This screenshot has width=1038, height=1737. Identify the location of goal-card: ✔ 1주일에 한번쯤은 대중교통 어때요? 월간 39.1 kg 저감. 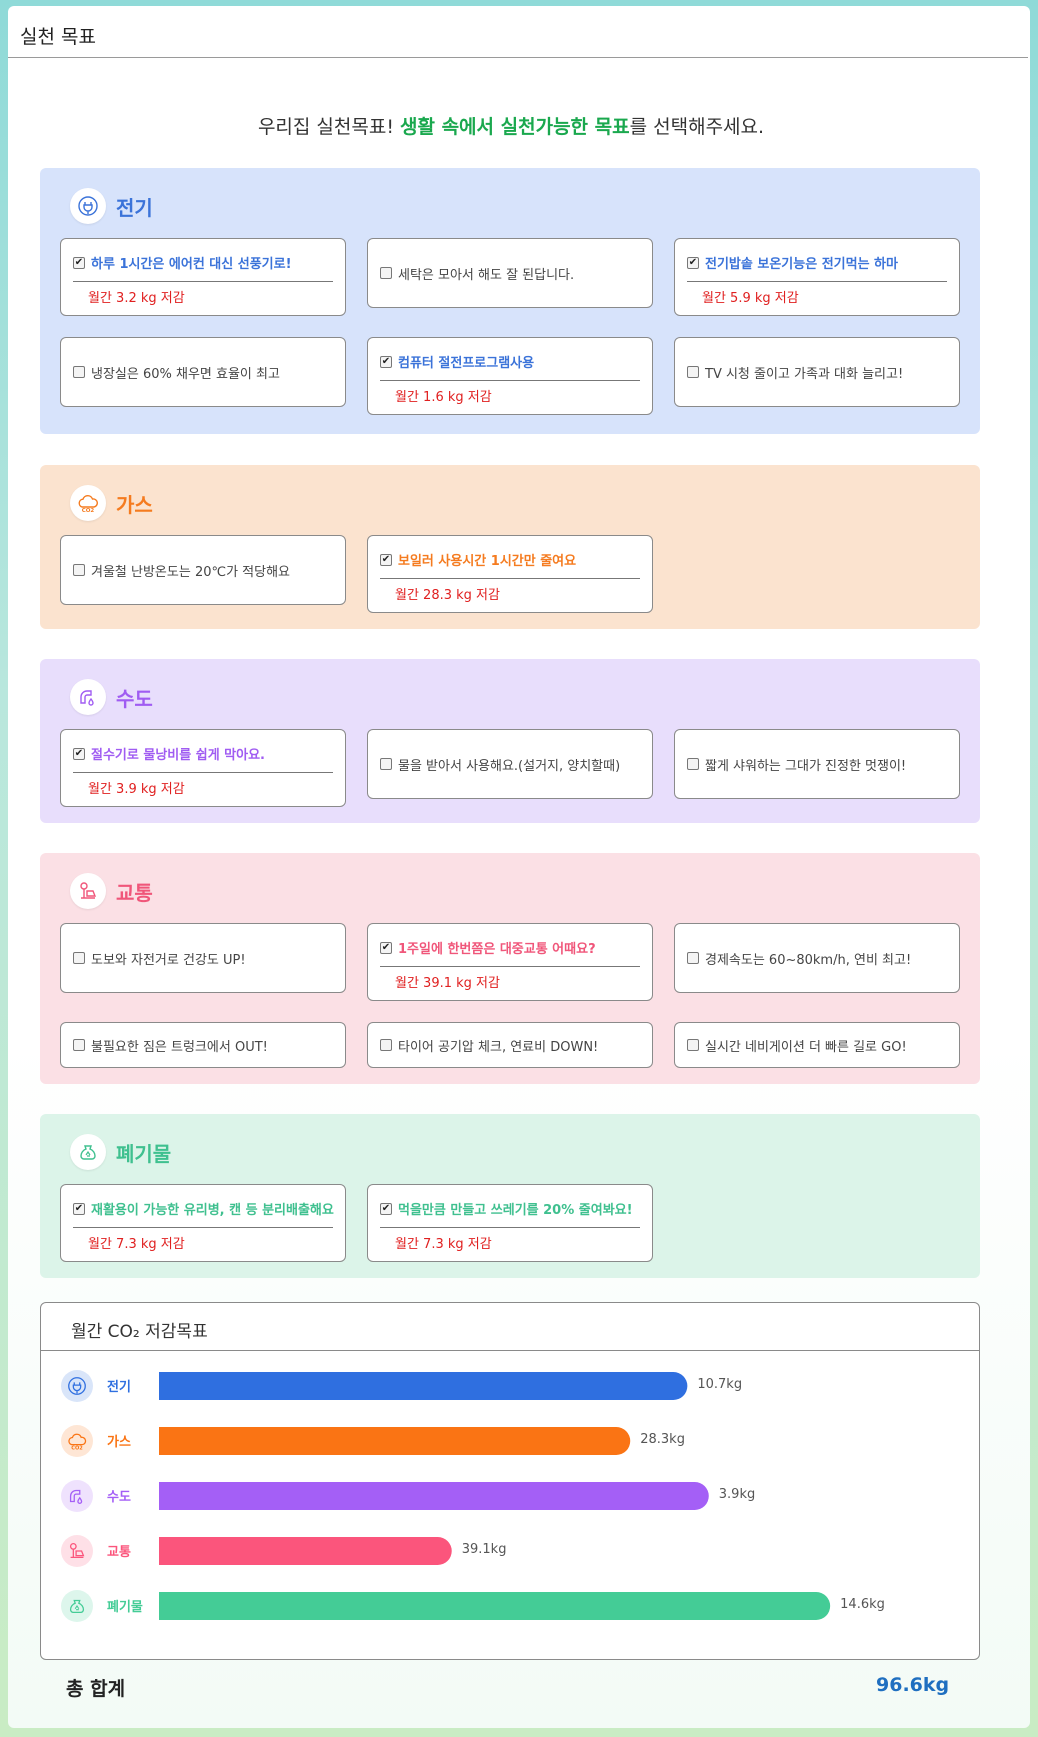
(510, 962).